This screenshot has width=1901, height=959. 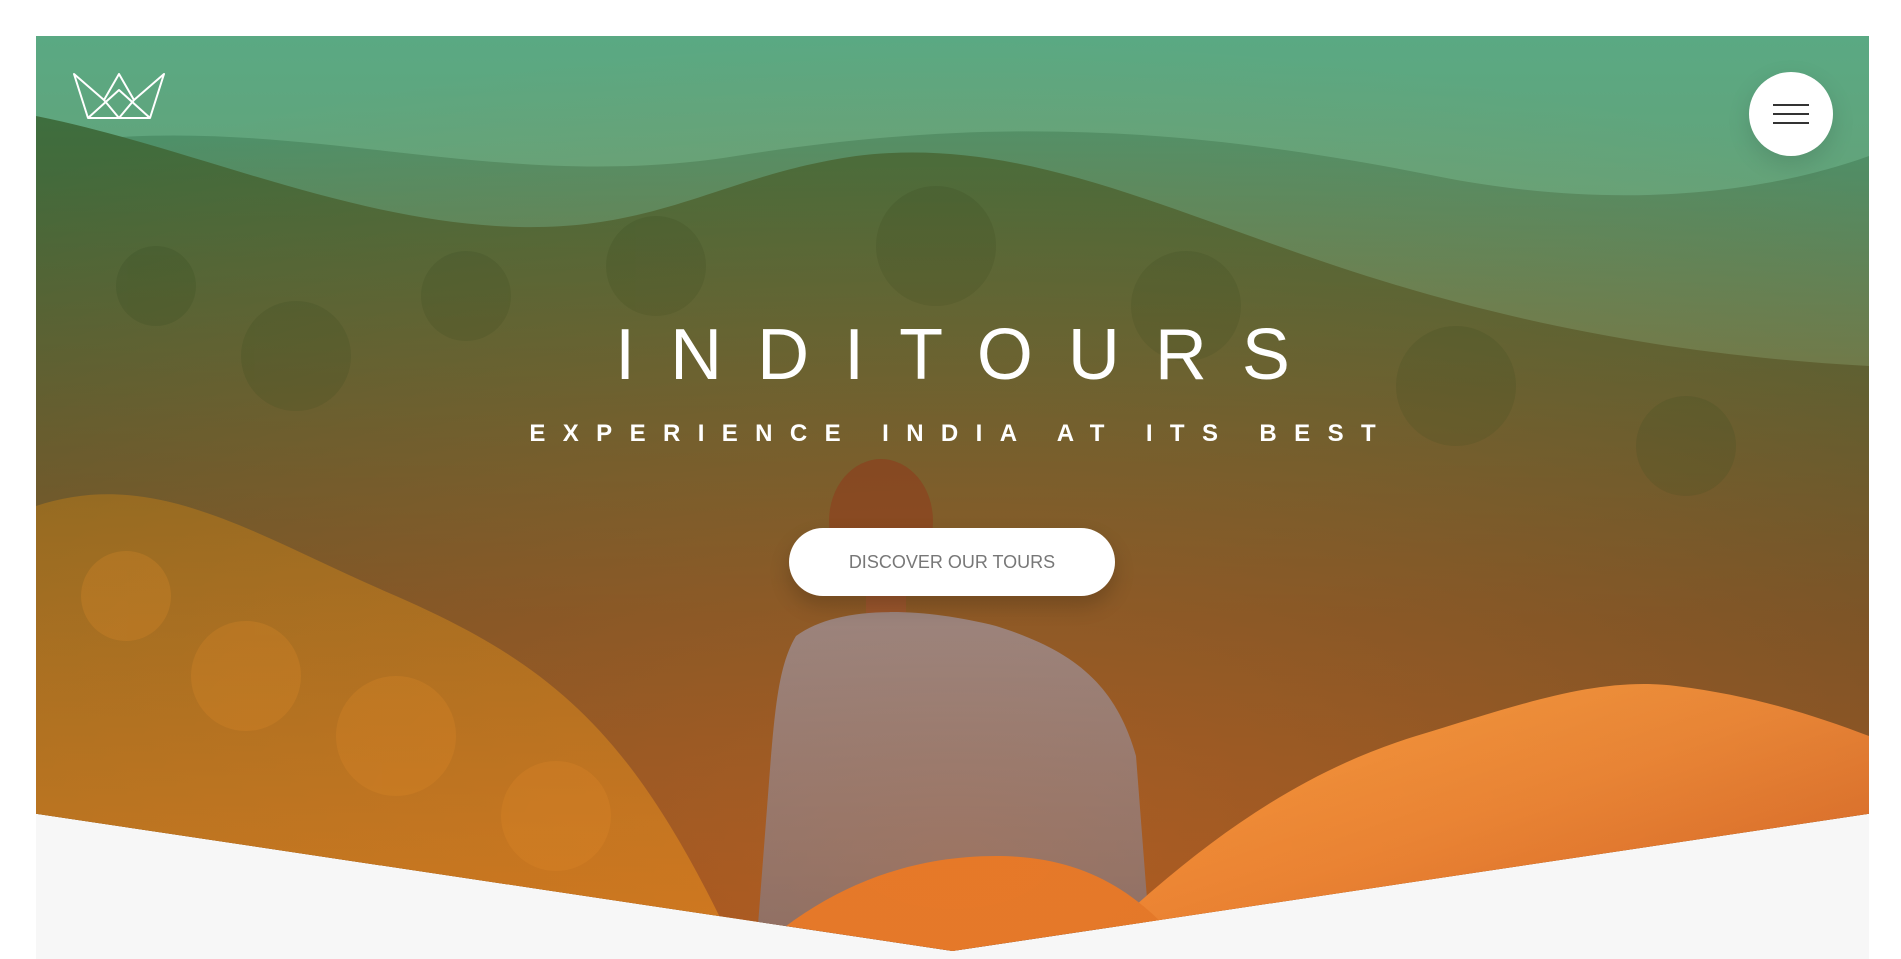 I want to click on discover-tours-button: DISCOVER OUR TOURS, so click(x=952, y=562).